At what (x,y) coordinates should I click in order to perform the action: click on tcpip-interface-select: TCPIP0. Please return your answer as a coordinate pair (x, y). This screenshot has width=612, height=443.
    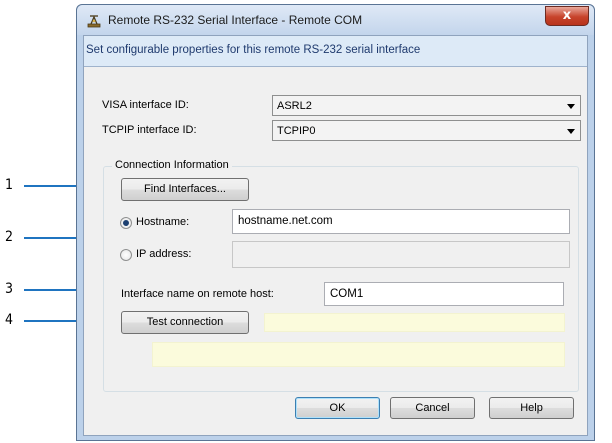
    Looking at the image, I should click on (426, 130).